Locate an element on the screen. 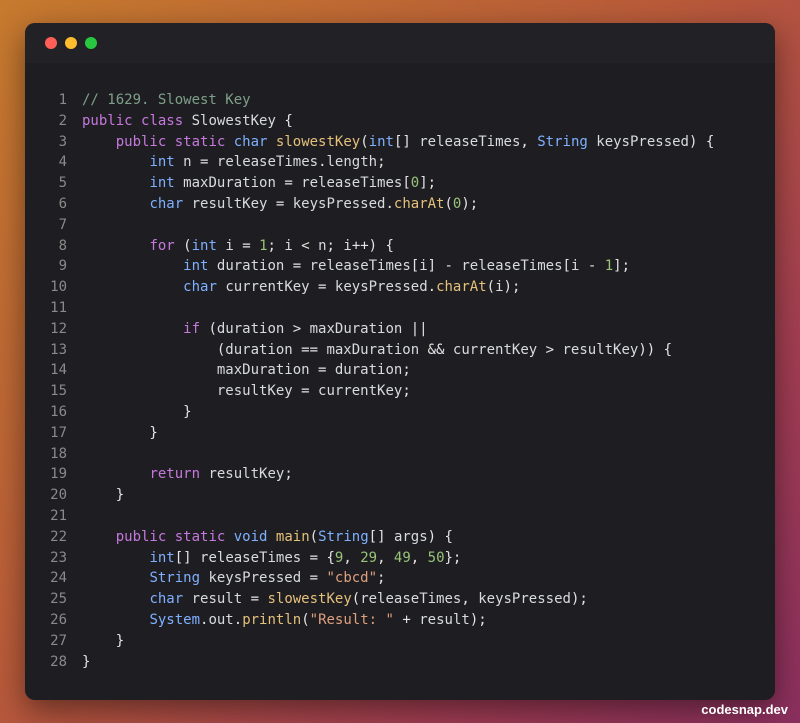  line-number: 27 is located at coordinates (58, 640).